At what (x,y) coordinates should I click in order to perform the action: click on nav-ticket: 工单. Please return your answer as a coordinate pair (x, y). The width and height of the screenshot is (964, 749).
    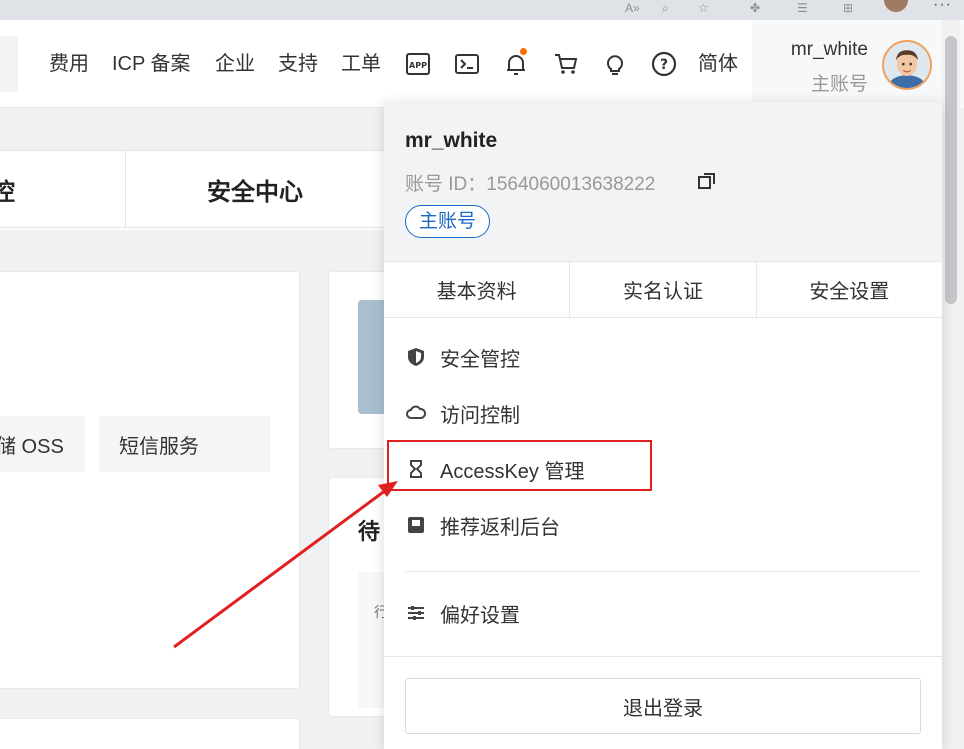
    Looking at the image, I should click on (361, 64).